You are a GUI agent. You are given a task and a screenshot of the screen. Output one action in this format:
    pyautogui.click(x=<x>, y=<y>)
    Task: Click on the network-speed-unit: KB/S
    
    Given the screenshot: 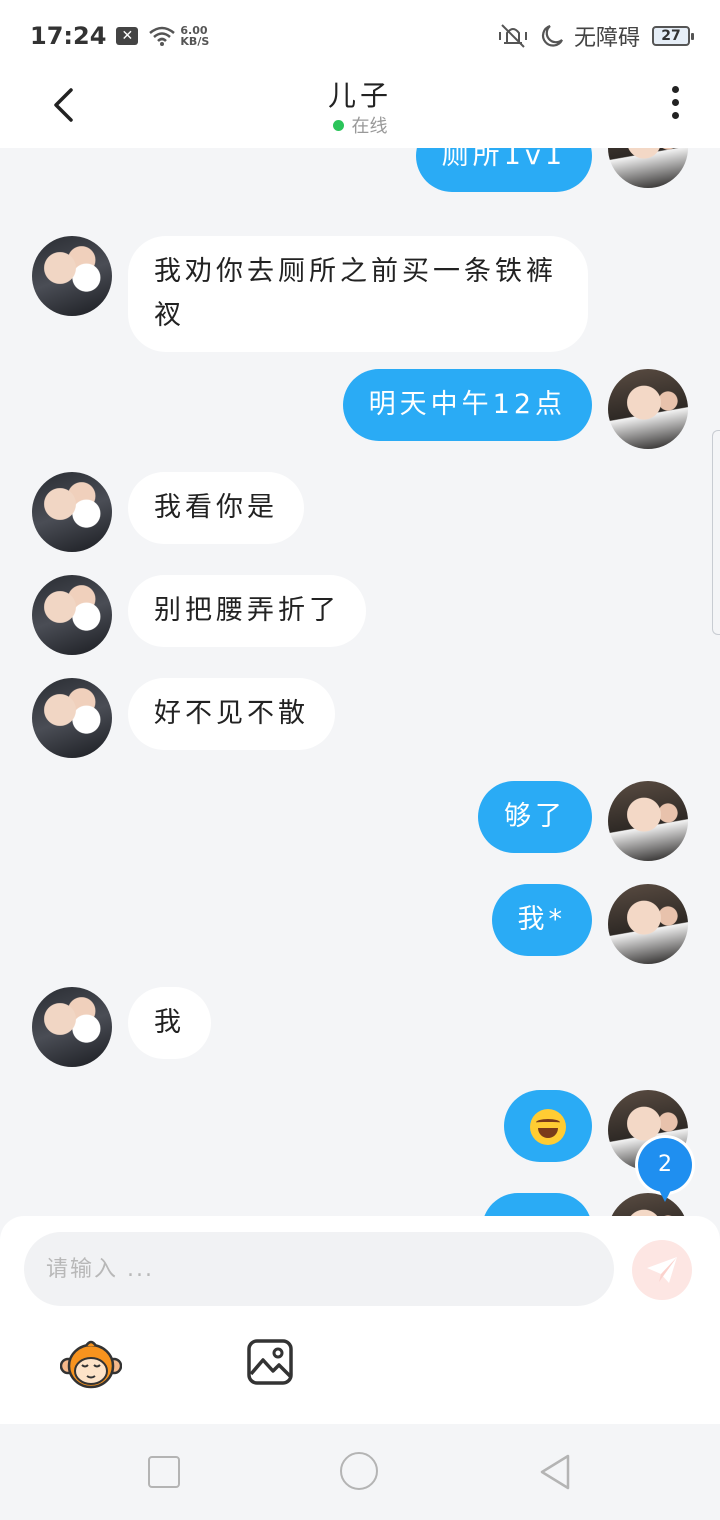 What is the action you would take?
    pyautogui.click(x=195, y=41)
    